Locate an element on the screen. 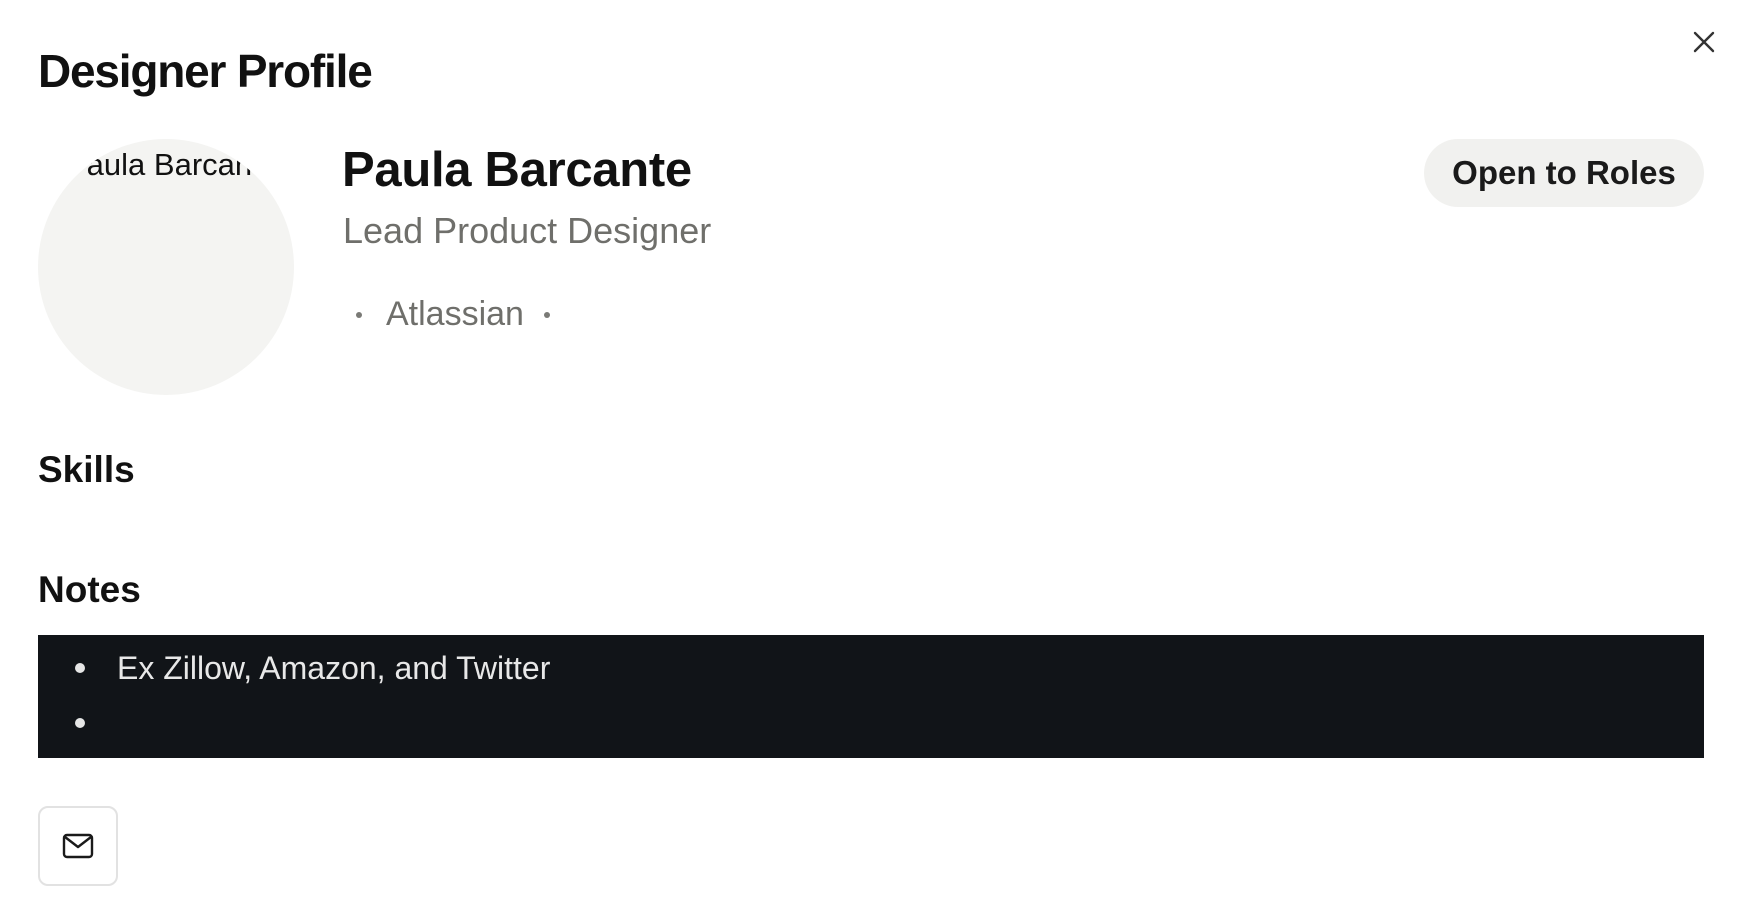  dialog-title: Designer Profile is located at coordinates (205, 71).